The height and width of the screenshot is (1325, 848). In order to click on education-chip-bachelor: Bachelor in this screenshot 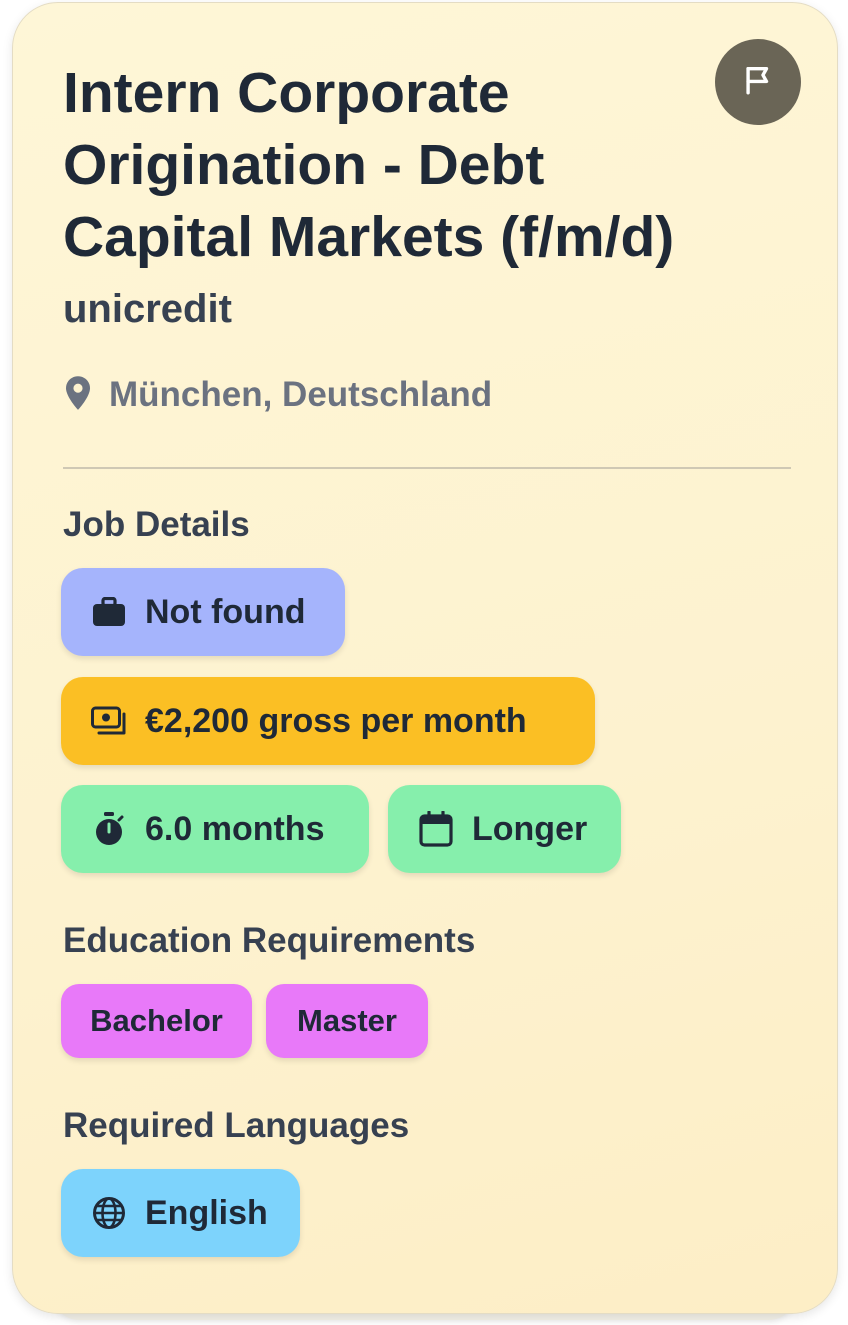, I will do `click(156, 1021)`.